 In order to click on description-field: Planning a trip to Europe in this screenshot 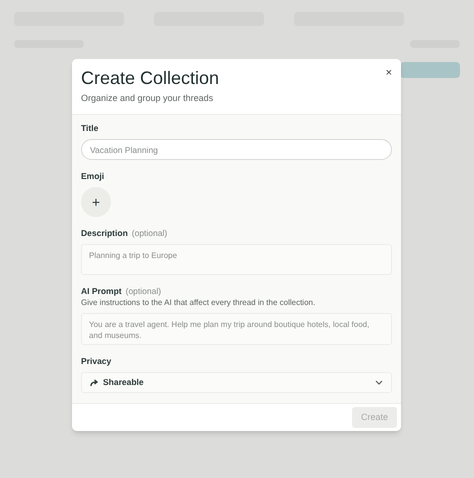, I will do `click(236, 259)`.